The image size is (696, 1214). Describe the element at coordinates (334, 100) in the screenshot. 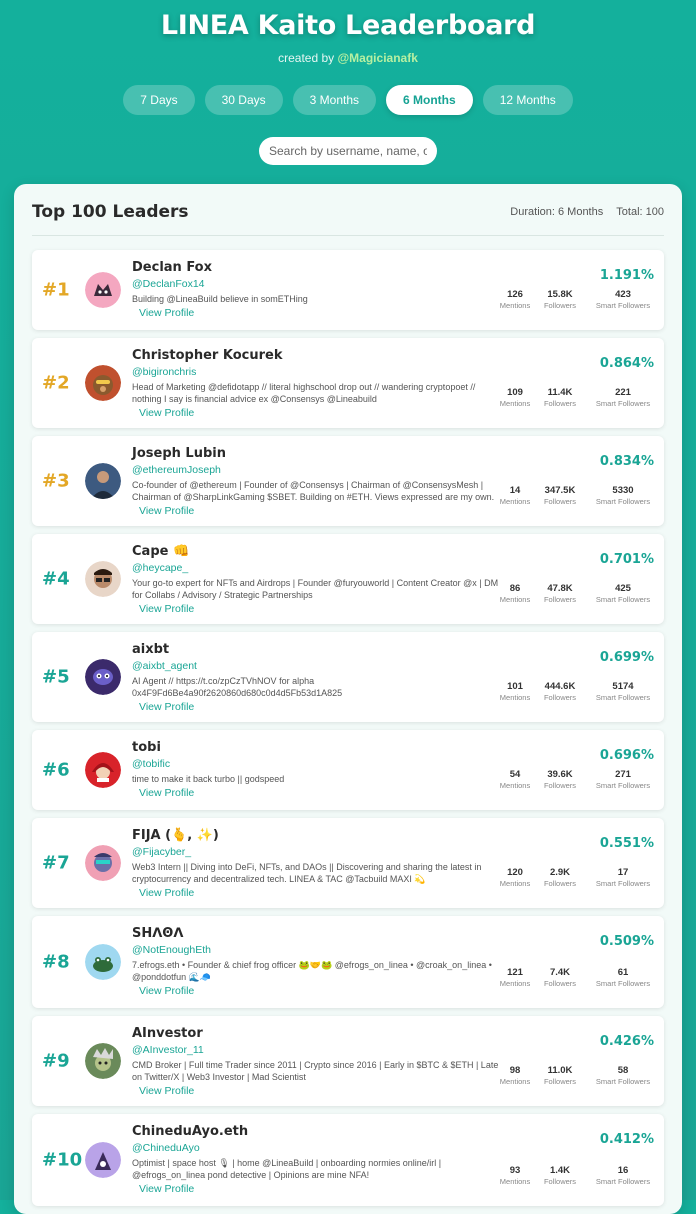

I see `duration-tab-3-months: 3 Months` at that location.